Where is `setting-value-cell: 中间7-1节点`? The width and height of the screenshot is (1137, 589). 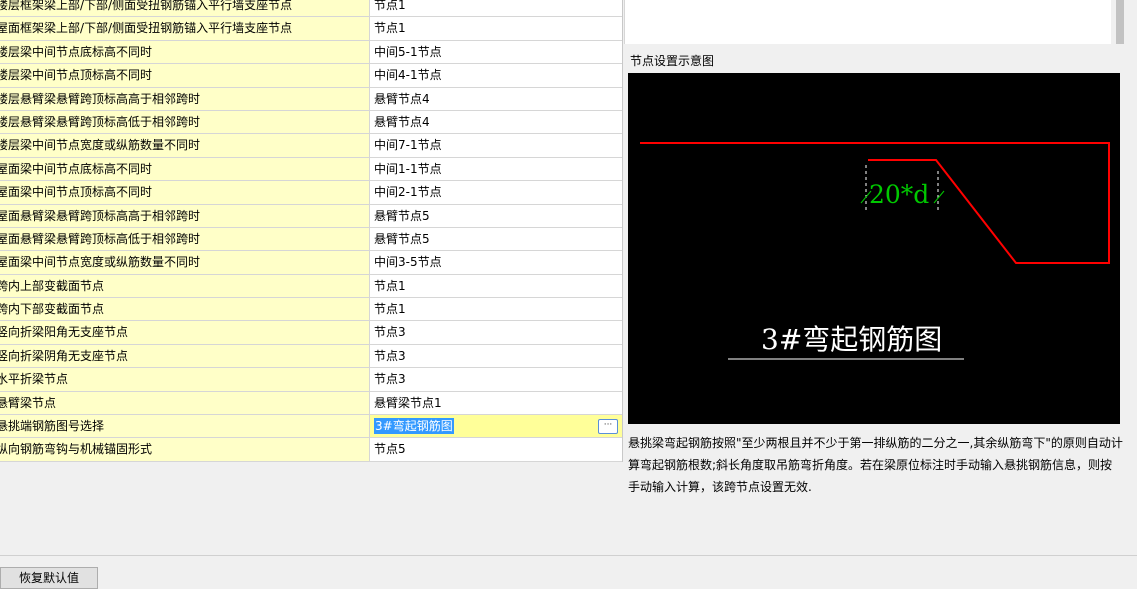
setting-value-cell: 中间7-1节点 is located at coordinates (496, 145).